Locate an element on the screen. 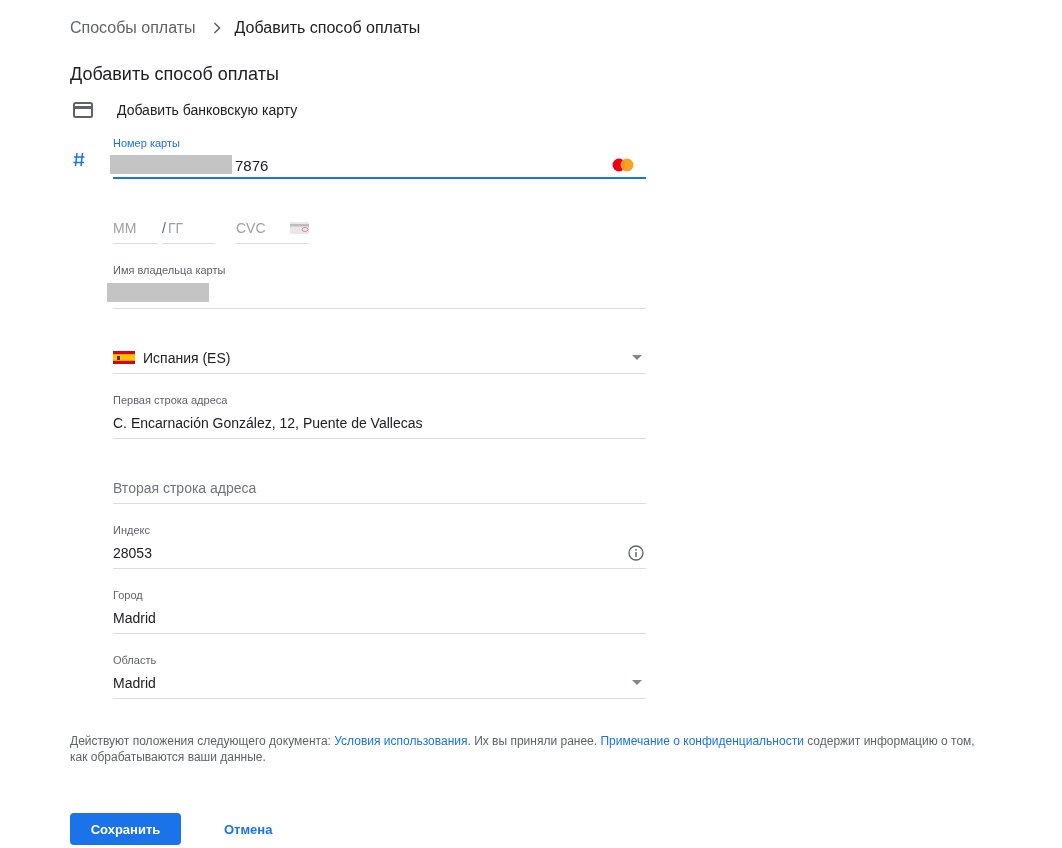  text-link: Примечание о конфиденциальности is located at coordinates (702, 741).